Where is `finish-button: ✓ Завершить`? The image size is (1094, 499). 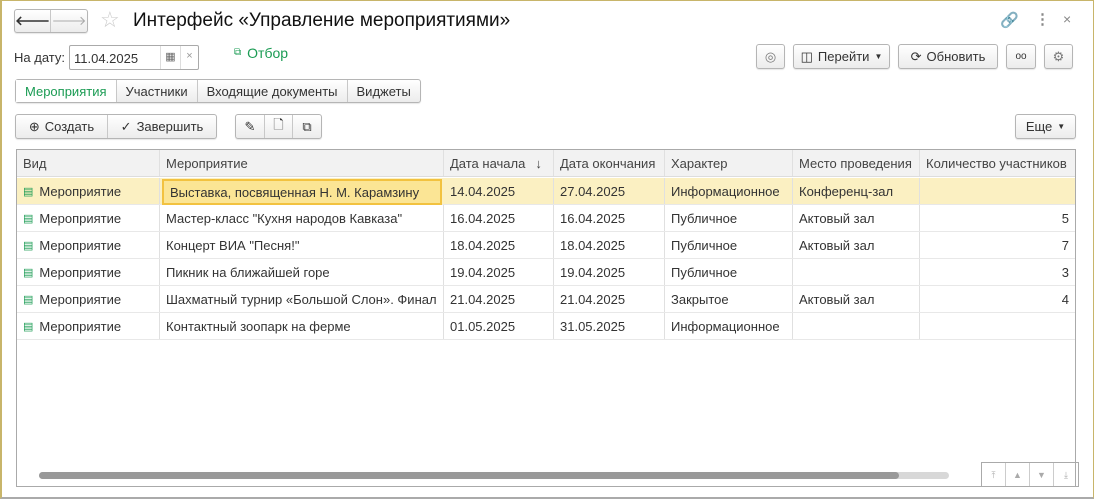
finish-button: ✓ Завершить is located at coordinates (162, 126).